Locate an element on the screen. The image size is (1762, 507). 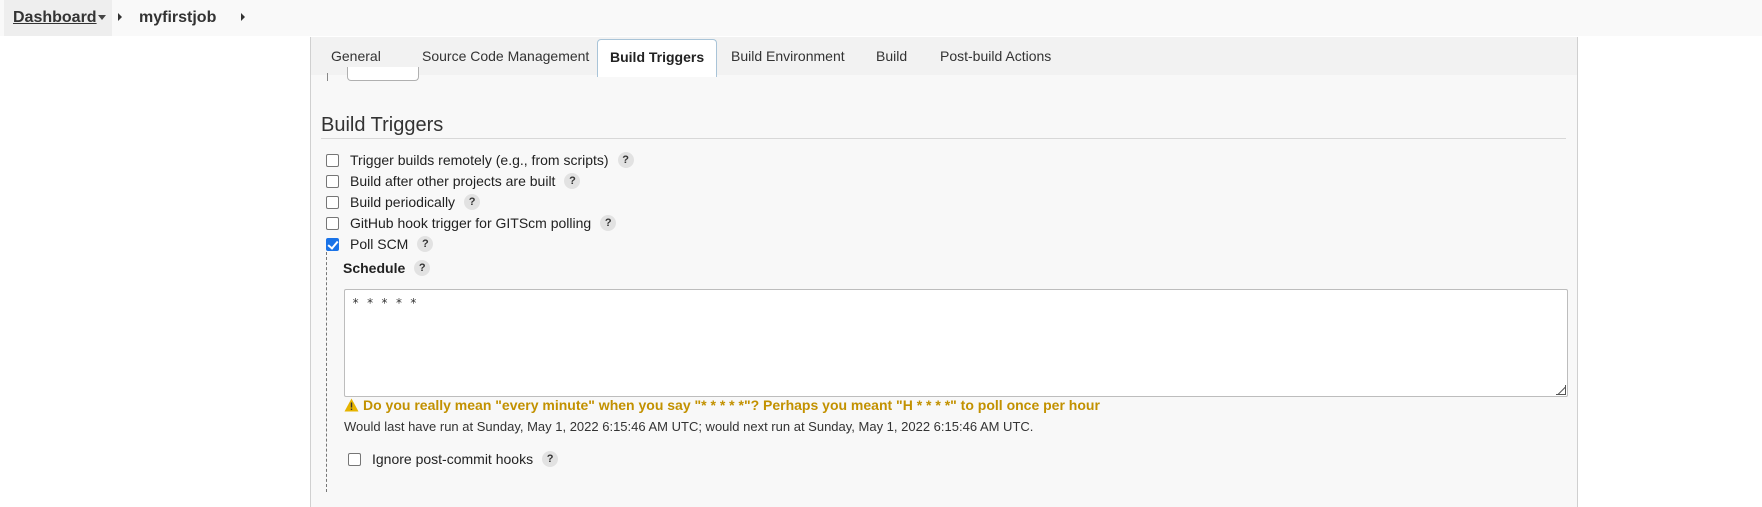
breadcrumb-dashboard-link: Dashboard is located at coordinates (55, 18).